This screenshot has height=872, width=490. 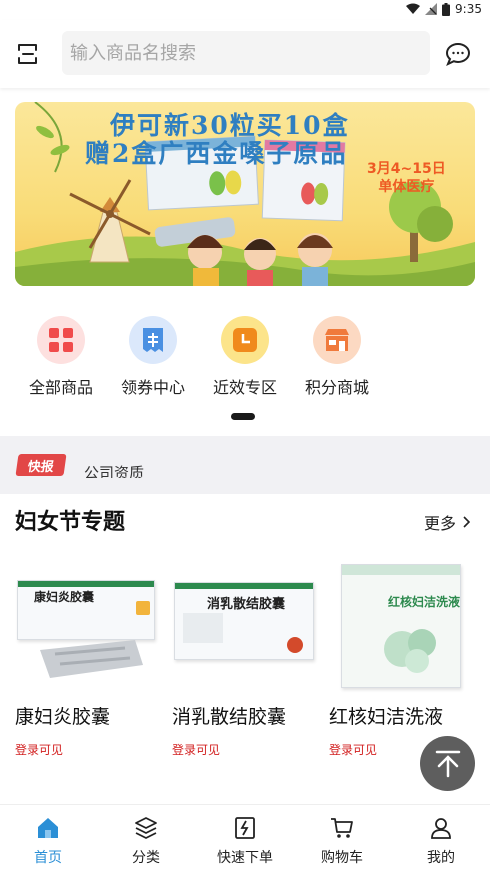 What do you see at coordinates (70, 522) in the screenshot?
I see `section-title: 妇女节专题` at bounding box center [70, 522].